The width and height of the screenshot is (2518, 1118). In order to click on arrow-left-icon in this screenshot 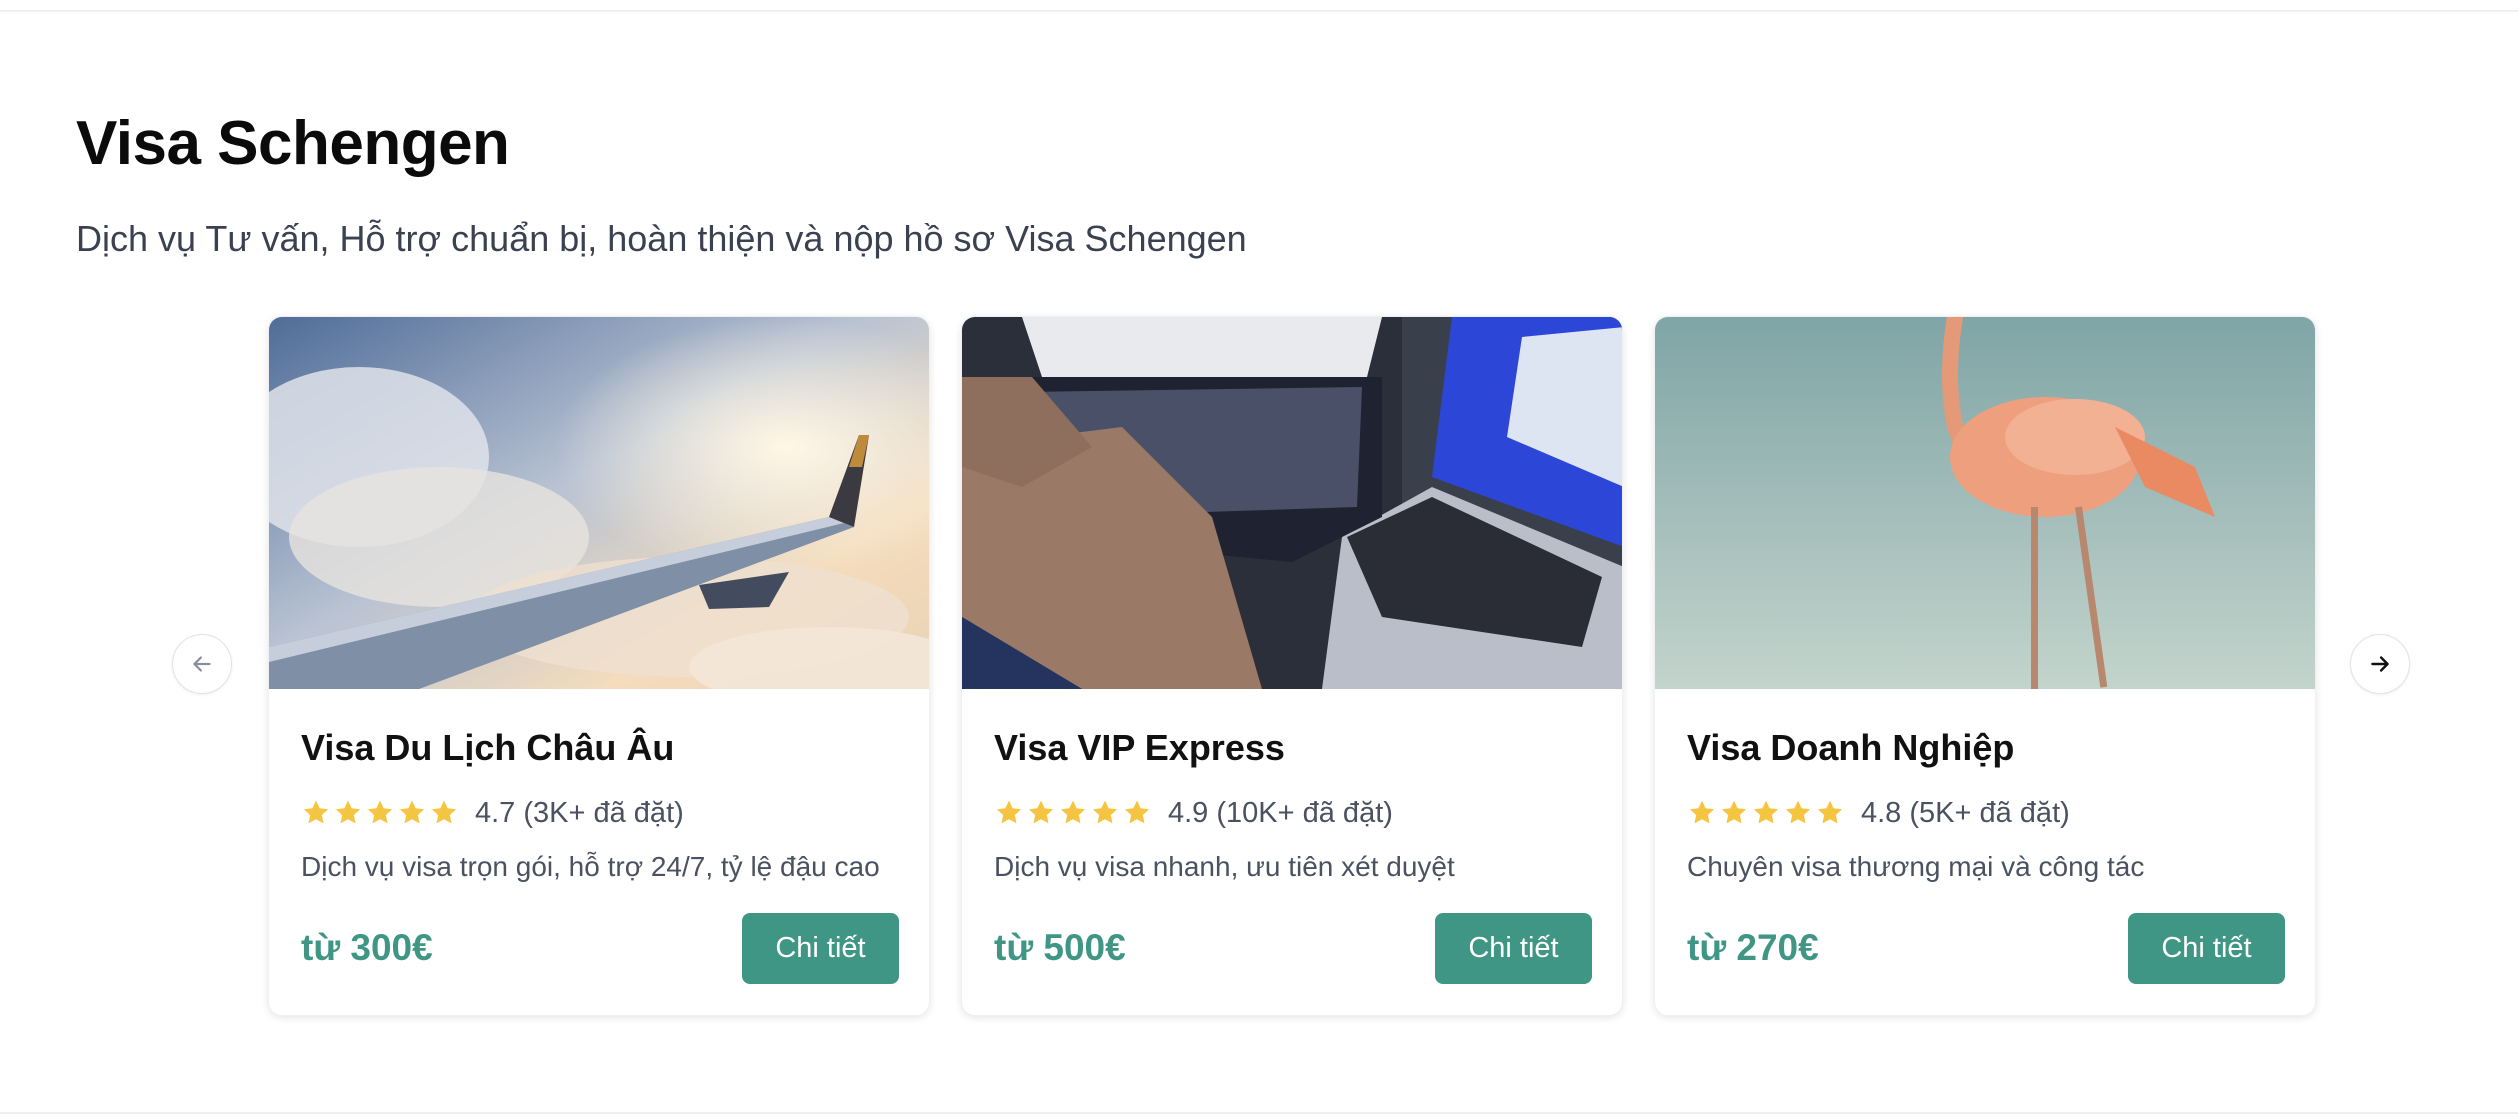, I will do `click(202, 664)`.